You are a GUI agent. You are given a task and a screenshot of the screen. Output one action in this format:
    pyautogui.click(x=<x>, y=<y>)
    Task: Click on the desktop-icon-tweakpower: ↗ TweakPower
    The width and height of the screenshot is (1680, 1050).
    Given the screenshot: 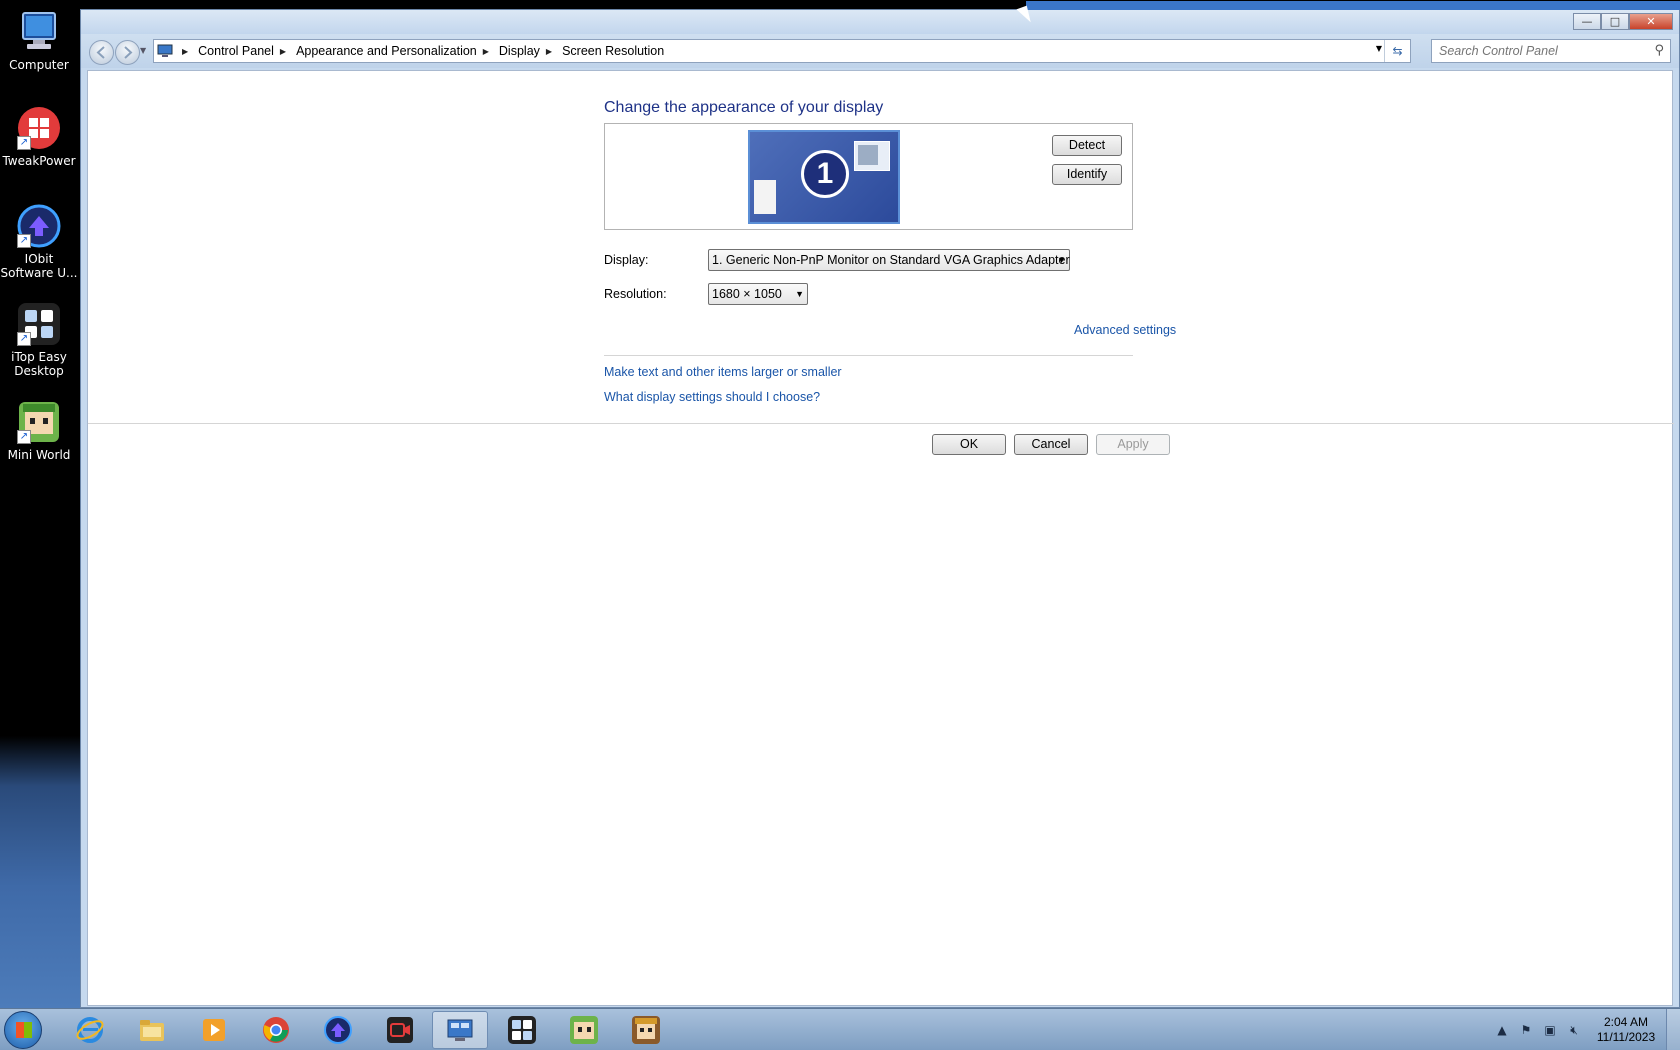 What is the action you would take?
    pyautogui.click(x=39, y=137)
    